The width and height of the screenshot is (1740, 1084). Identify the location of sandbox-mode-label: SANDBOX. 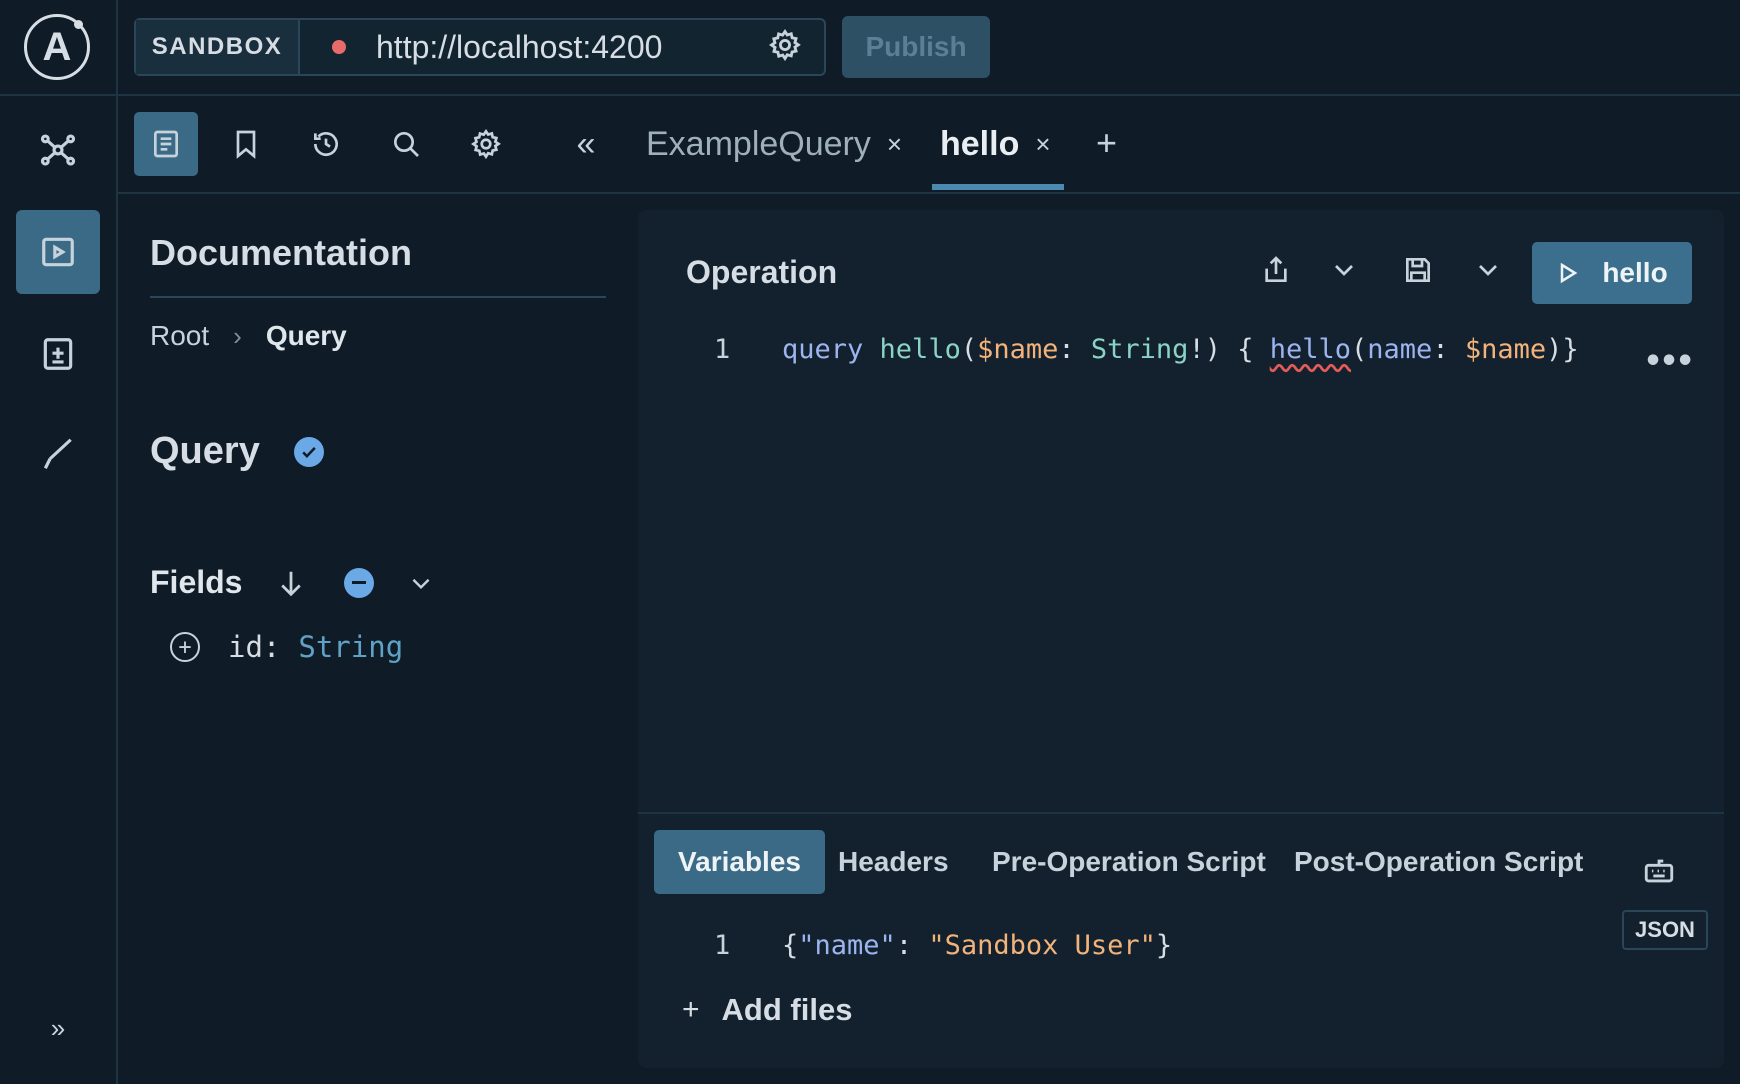
(218, 47).